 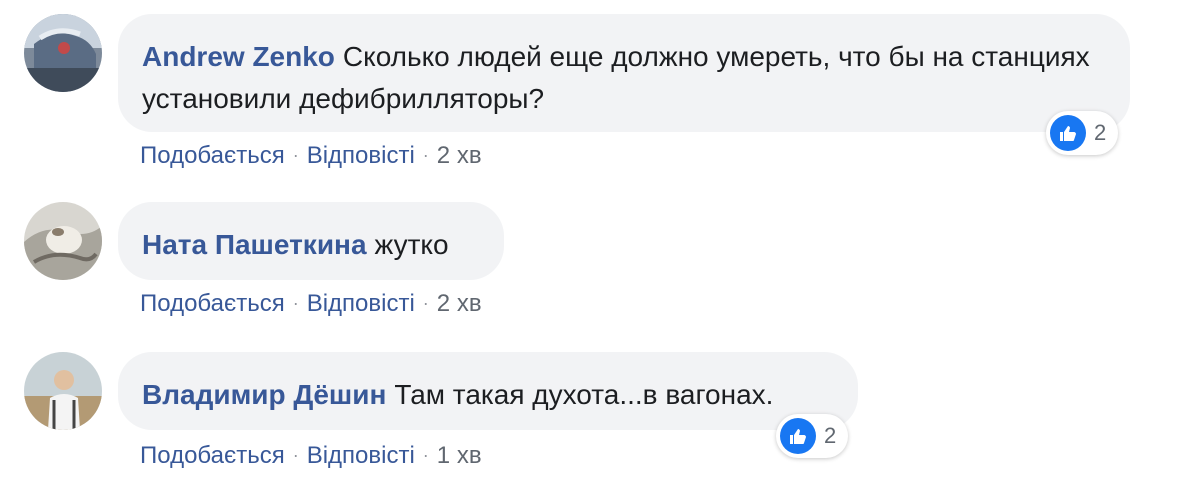 What do you see at coordinates (411, 244) in the screenshot?
I see `comment-text: жутко` at bounding box center [411, 244].